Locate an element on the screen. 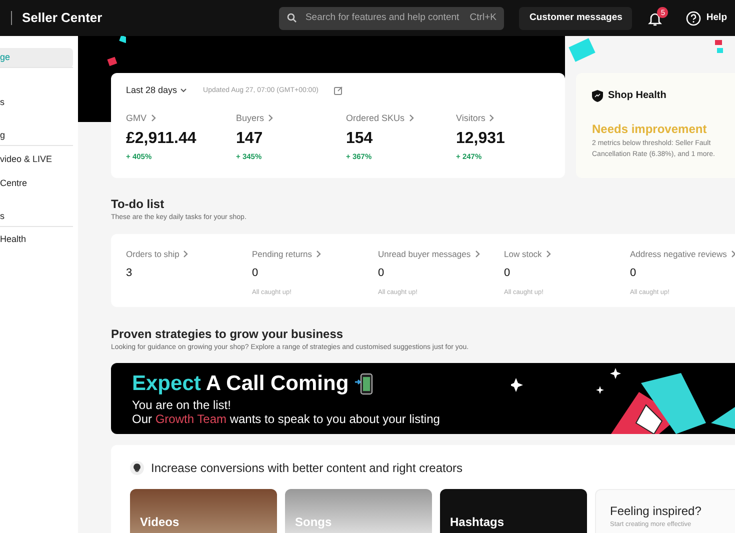 The image size is (735, 533). shortcut-hint: Ctrl+K is located at coordinates (483, 17).